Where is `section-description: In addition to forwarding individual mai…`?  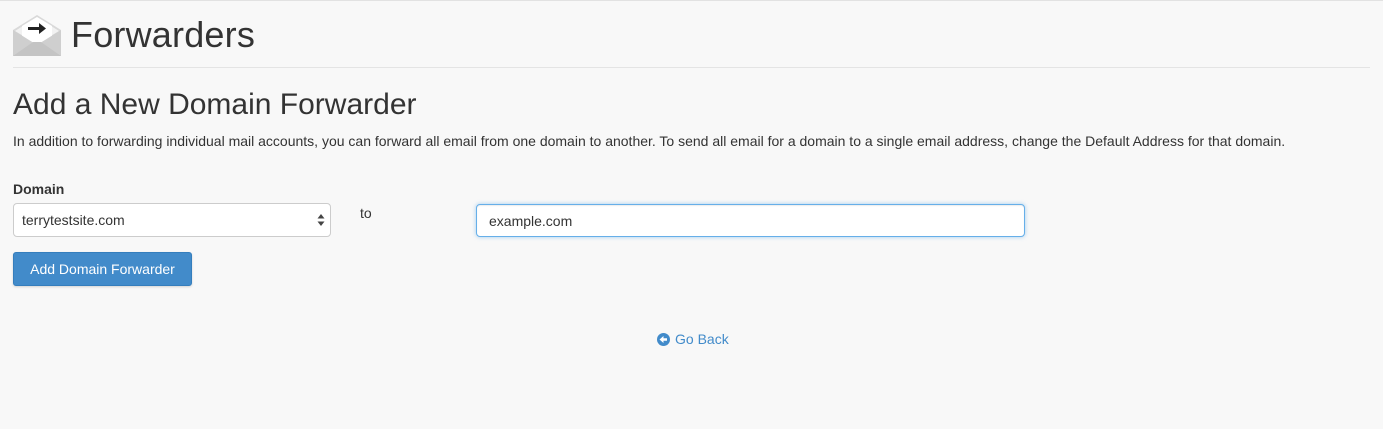 section-description: In addition to forwarding individual mai… is located at coordinates (649, 141).